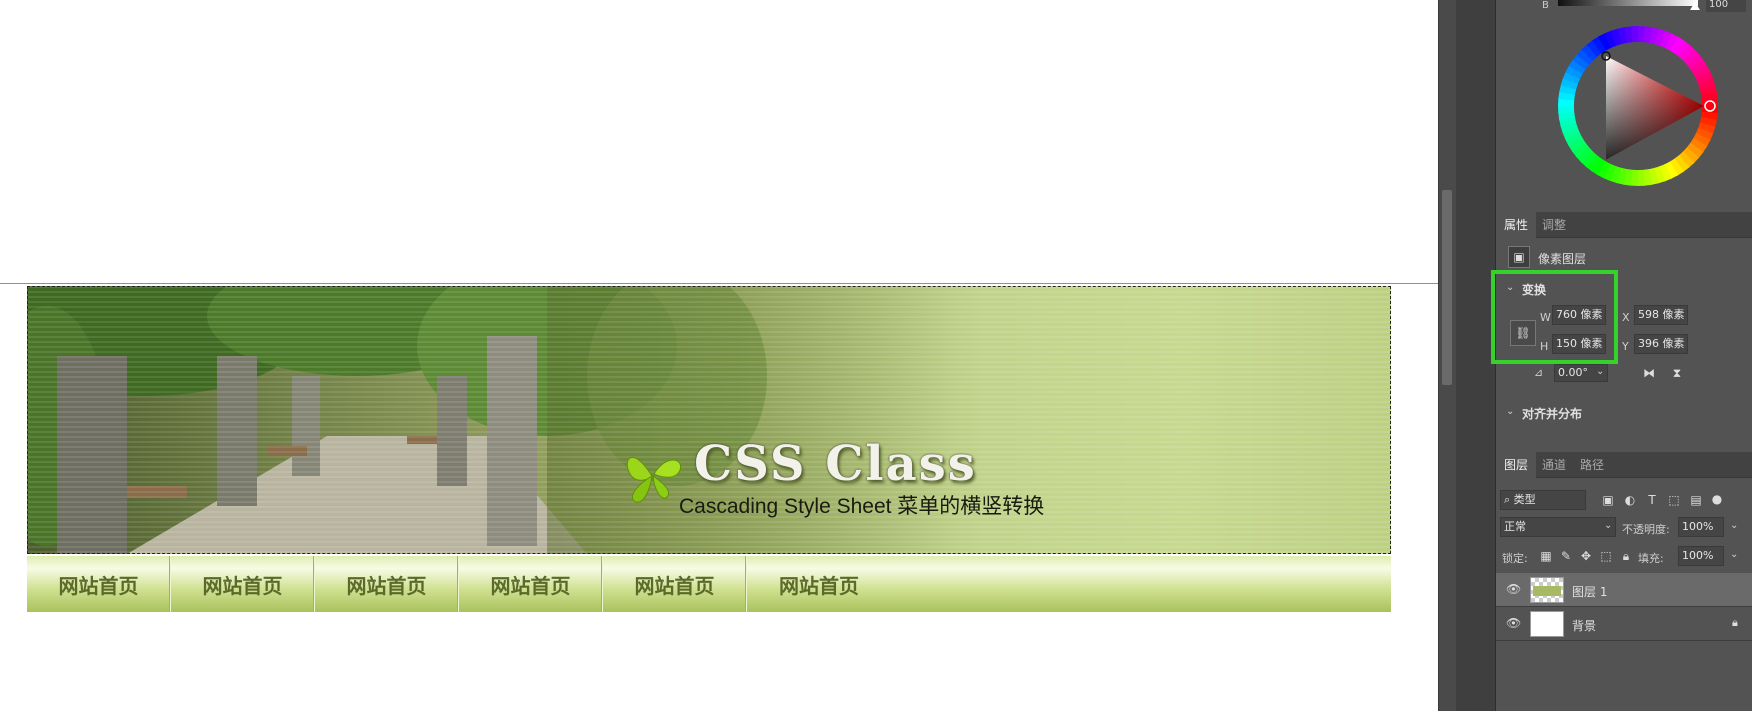  What do you see at coordinates (1701, 527) in the screenshot?
I see `opacity-field: 100%` at bounding box center [1701, 527].